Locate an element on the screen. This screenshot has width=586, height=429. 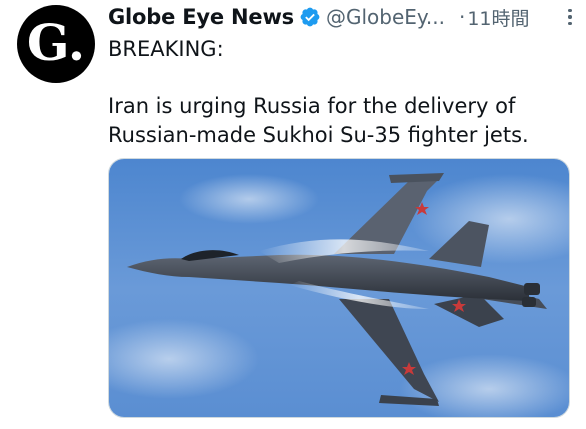
tweet-text-line: Russian-made Sukhoi Su-35 fighter jets. is located at coordinates (318, 135).